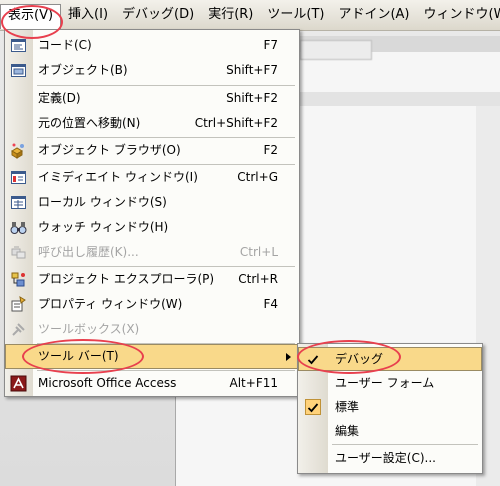 This screenshot has width=500, height=486. Describe the element at coordinates (152, 98) in the screenshot. I see `menu-item-definition: 定義(D) Shift+F2` at that location.